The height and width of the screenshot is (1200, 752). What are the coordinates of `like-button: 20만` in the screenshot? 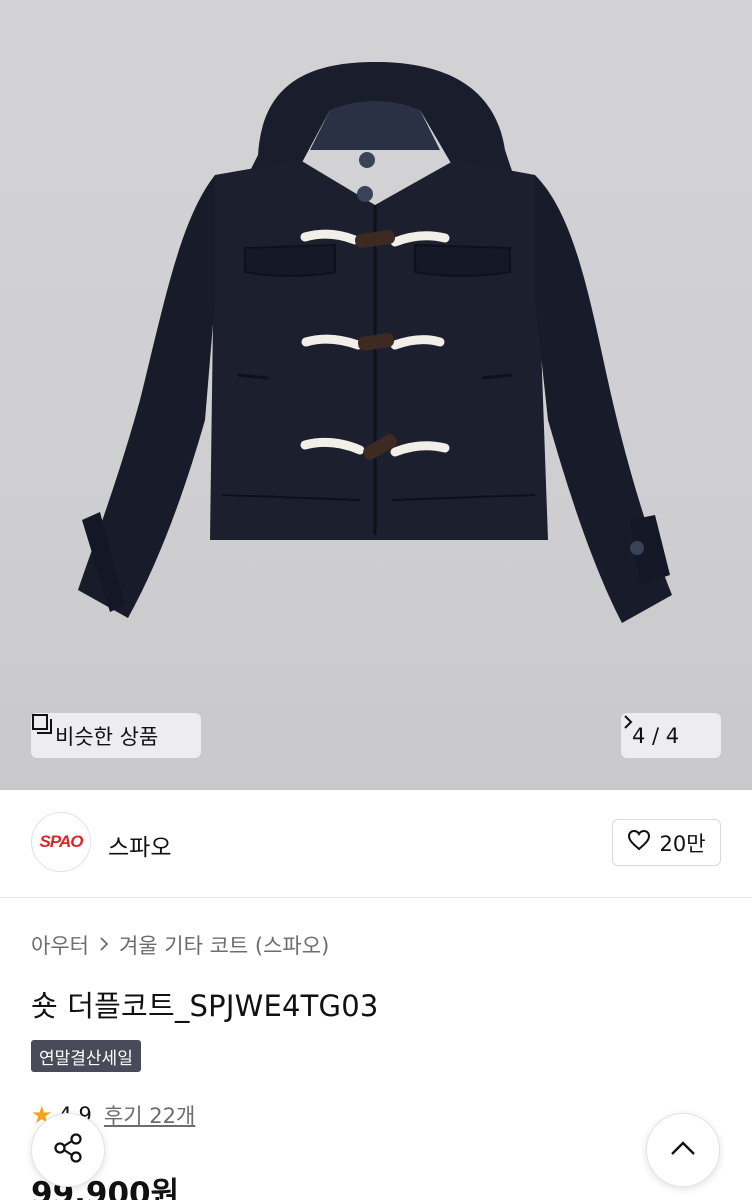 It's located at (666, 842).